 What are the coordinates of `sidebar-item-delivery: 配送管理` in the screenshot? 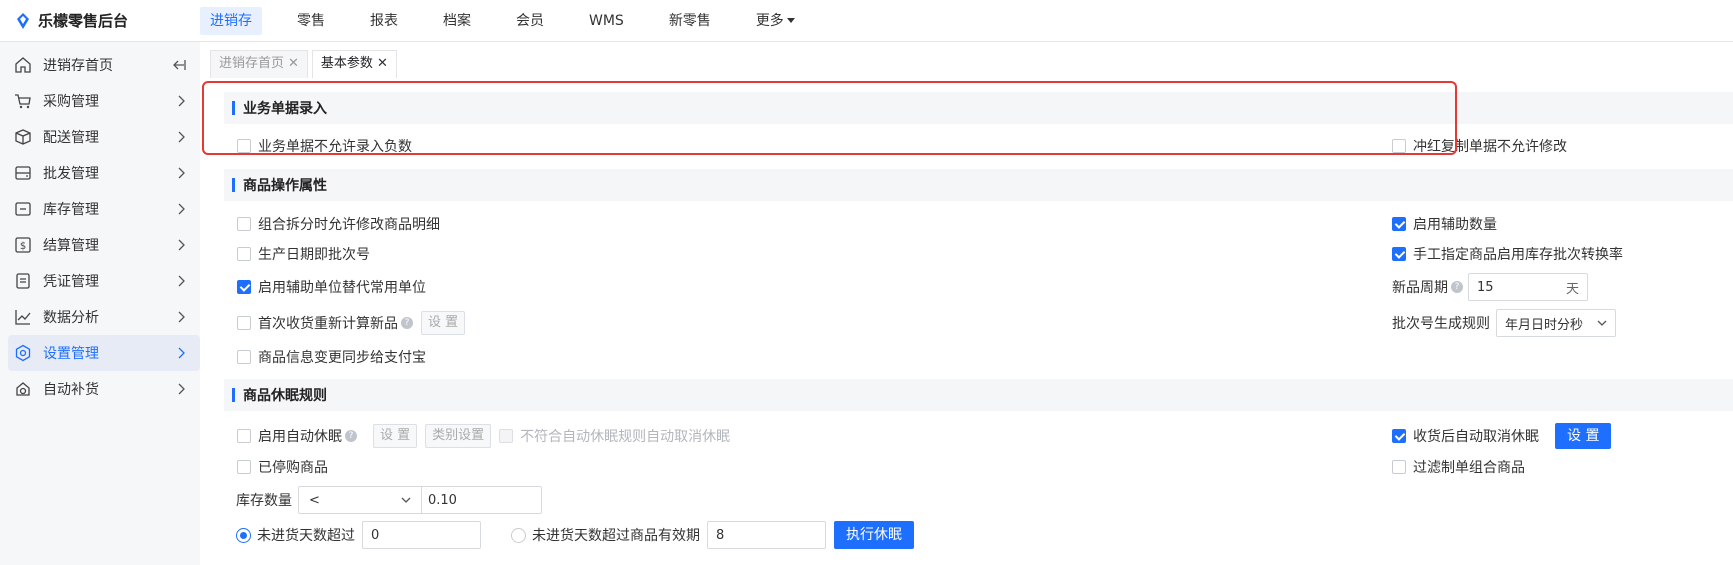 It's located at (104, 137).